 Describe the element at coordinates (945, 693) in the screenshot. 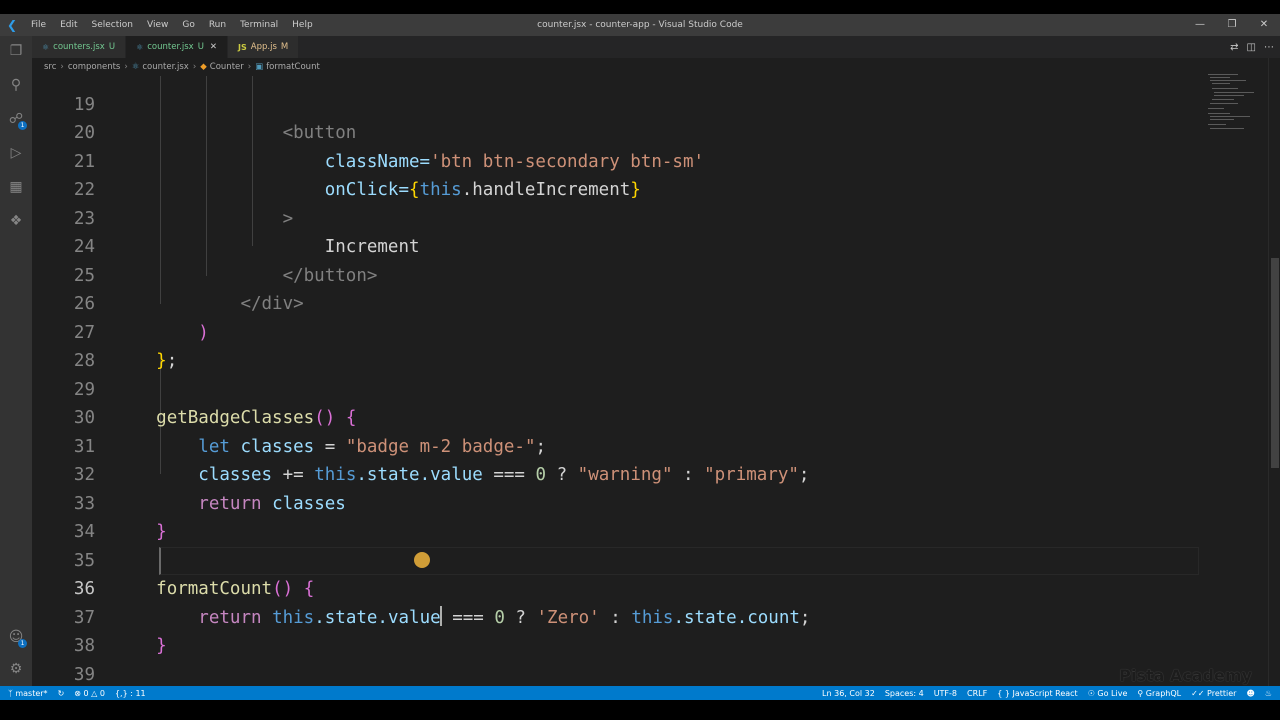

I see `encoding: UTF-8` at that location.